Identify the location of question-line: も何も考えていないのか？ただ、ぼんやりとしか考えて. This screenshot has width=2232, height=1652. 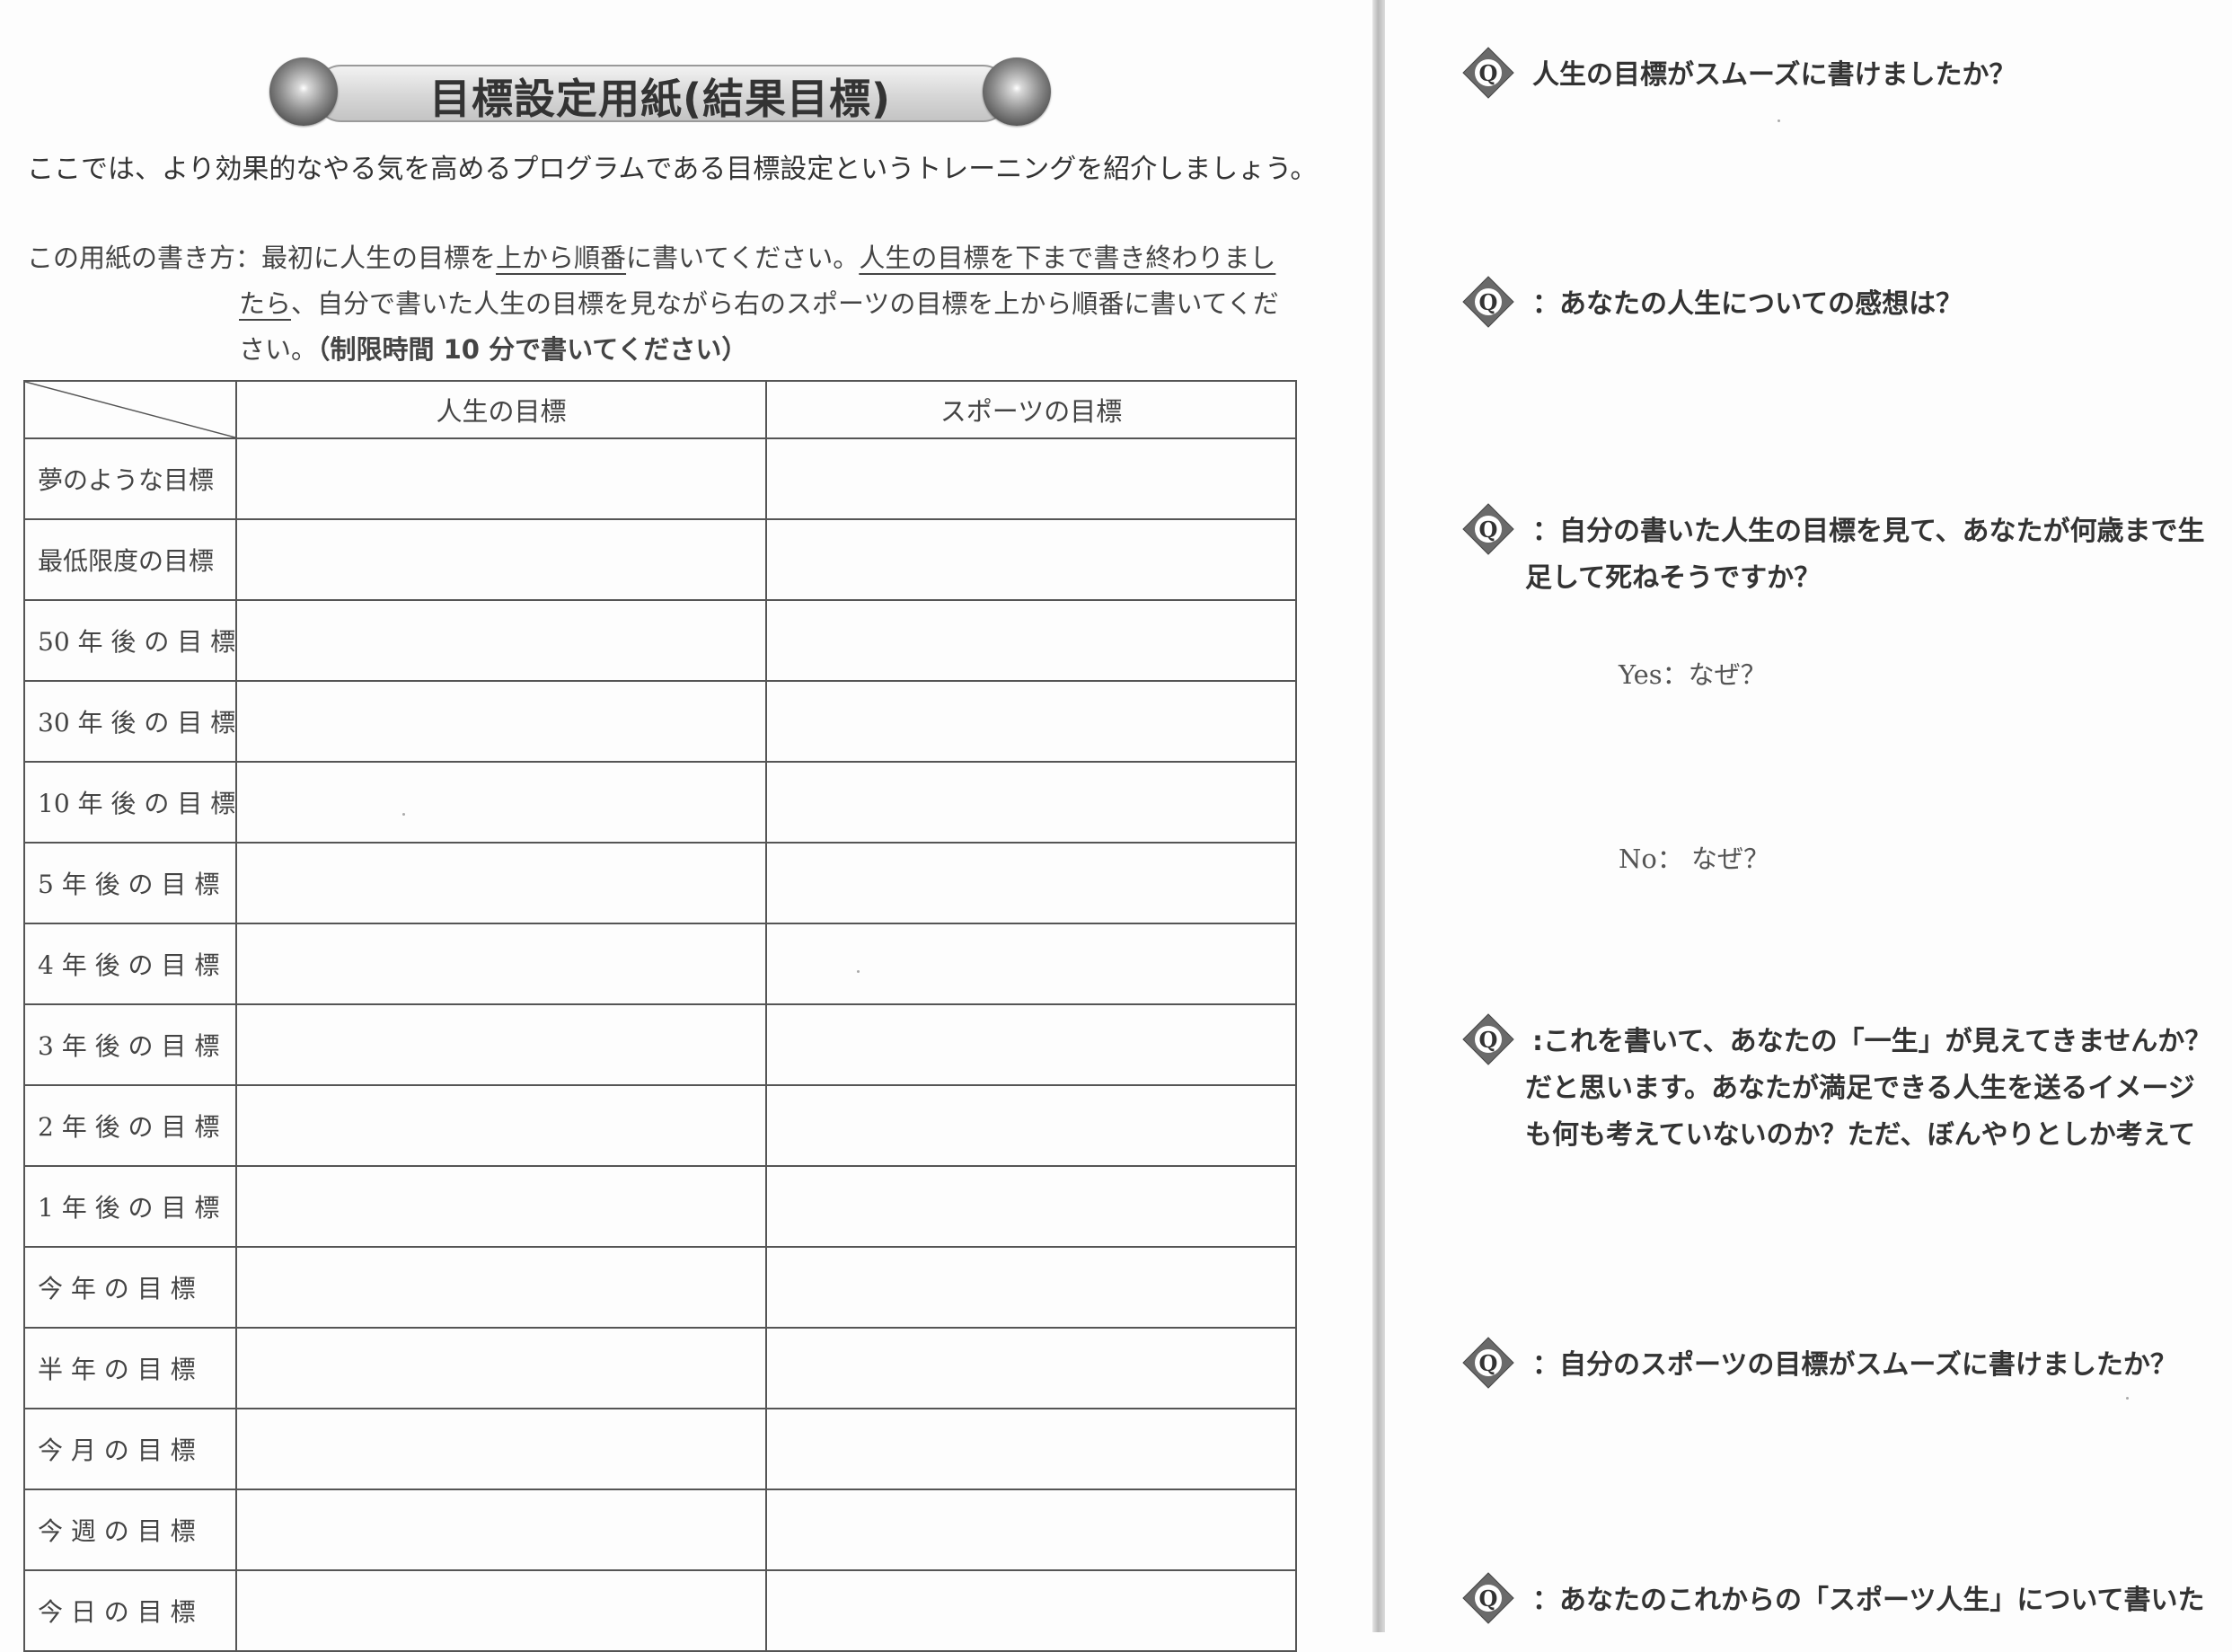
(1860, 1135).